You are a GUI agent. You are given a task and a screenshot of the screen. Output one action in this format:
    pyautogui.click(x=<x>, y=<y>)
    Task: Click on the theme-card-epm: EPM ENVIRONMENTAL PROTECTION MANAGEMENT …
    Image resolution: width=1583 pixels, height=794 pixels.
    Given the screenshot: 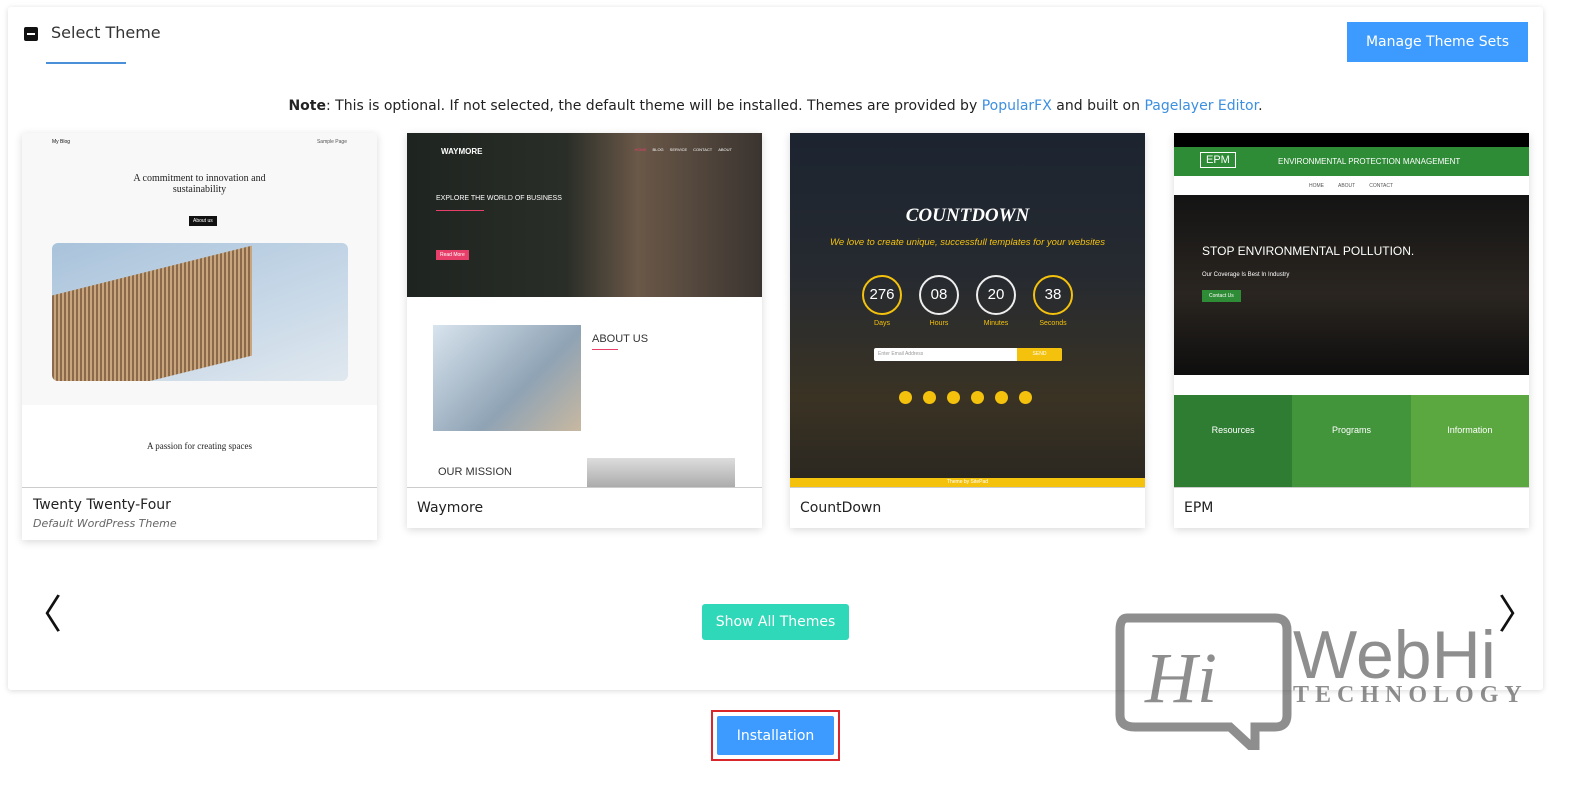 What is the action you would take?
    pyautogui.click(x=1351, y=330)
    